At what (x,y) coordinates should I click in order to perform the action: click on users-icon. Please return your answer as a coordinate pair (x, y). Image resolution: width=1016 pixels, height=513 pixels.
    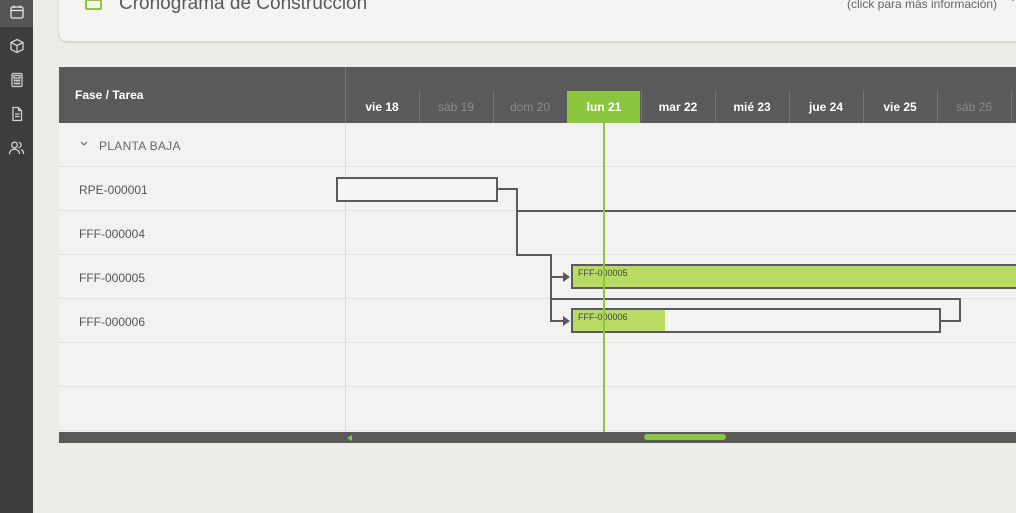
    Looking at the image, I should click on (16, 148).